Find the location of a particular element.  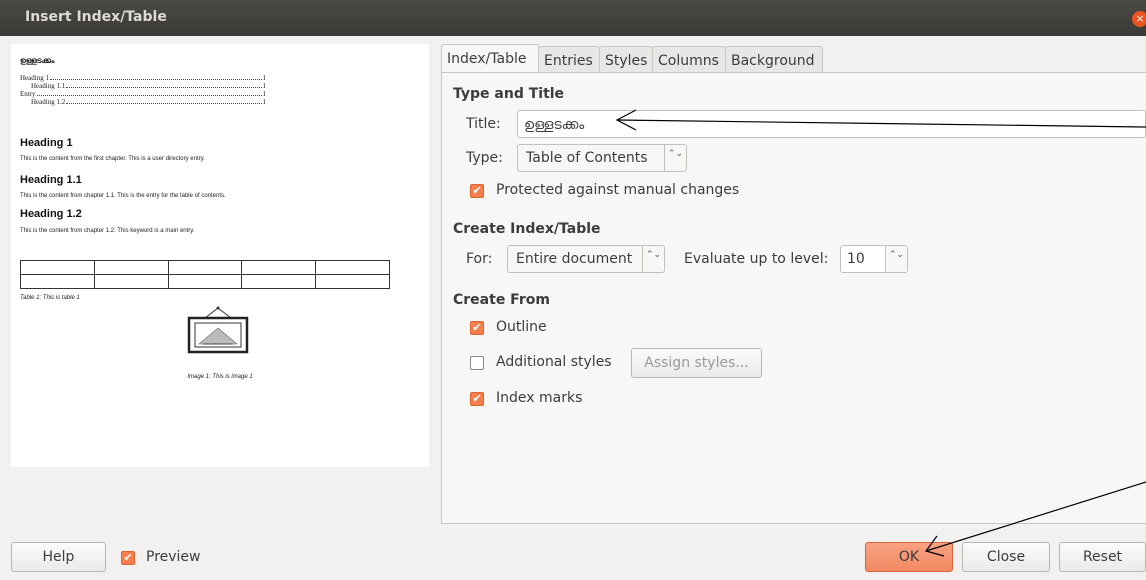

preview-heading: Heading 1.2 is located at coordinates (51, 214).